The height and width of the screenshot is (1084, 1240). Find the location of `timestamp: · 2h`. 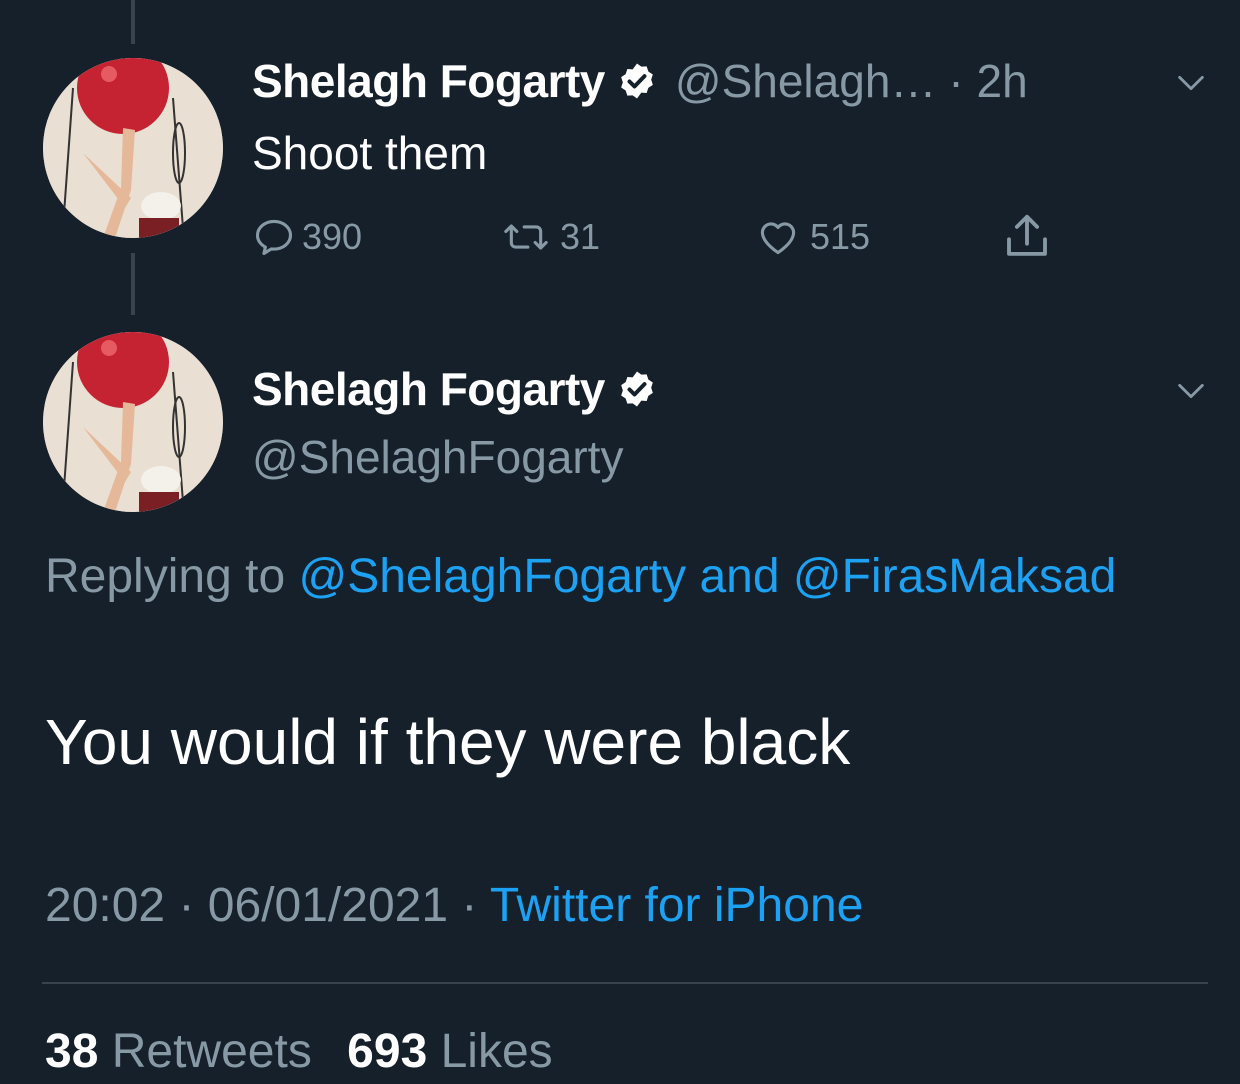

timestamp: · 2h is located at coordinates (987, 81).